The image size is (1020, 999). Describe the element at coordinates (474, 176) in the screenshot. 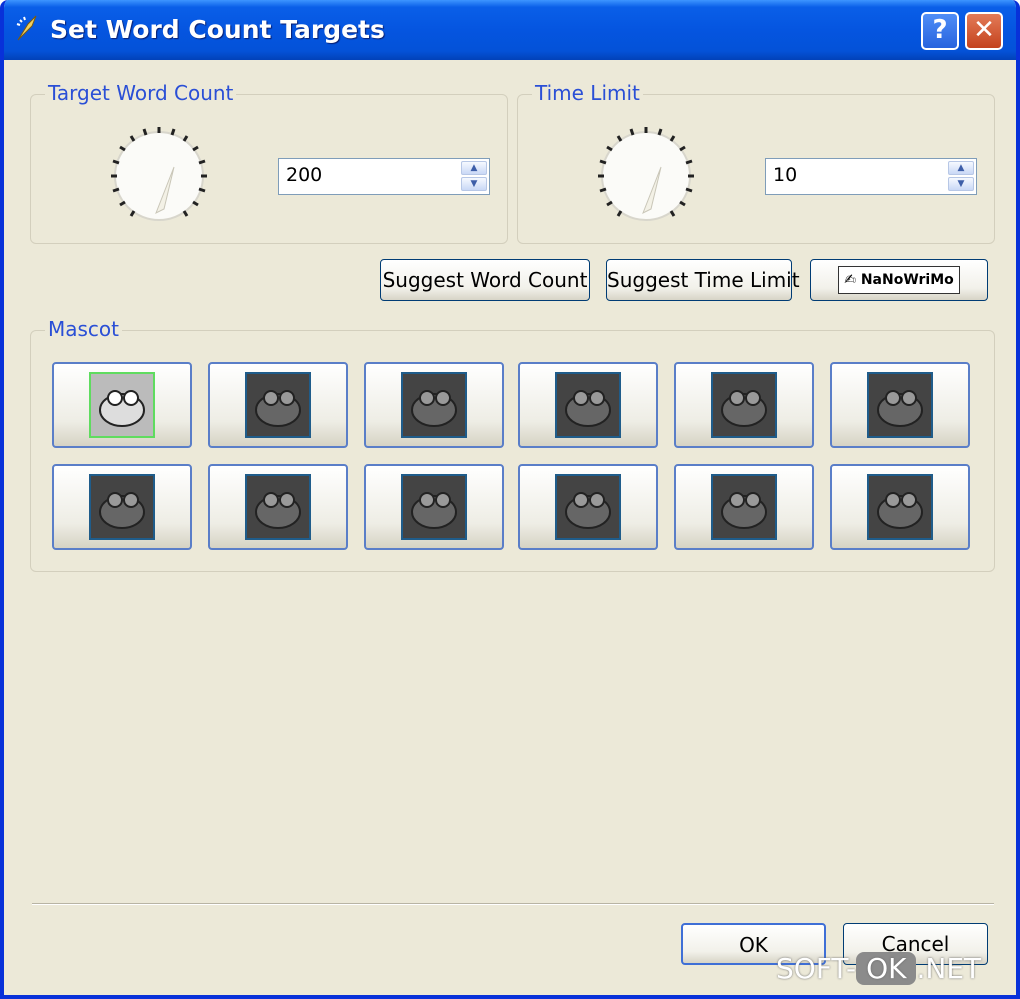

I see `word-count-arrows: ▲ ▼` at that location.